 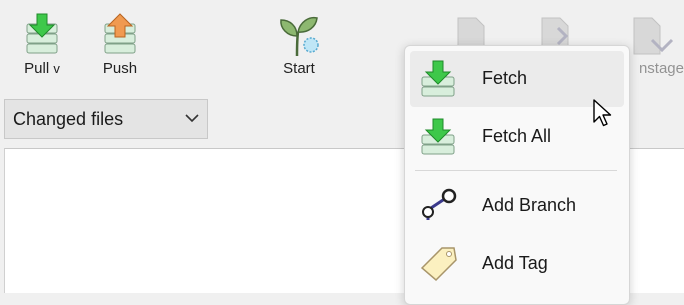 I want to click on menu-item-label: Add Branch, so click(x=529, y=205).